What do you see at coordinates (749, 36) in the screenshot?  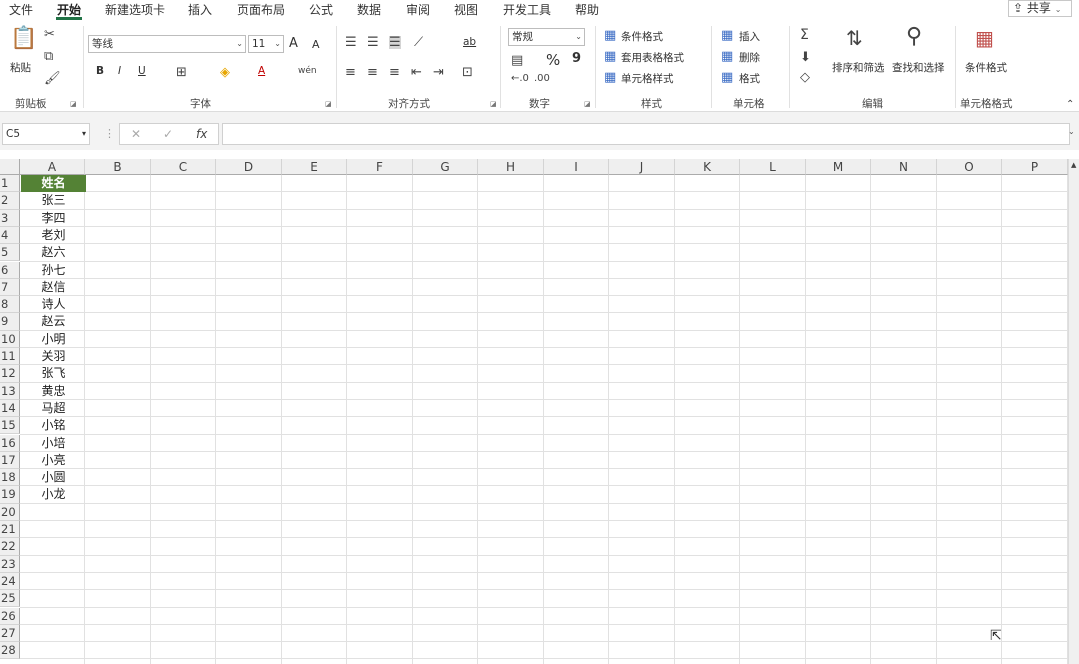 I see `insert-button: 插入` at bounding box center [749, 36].